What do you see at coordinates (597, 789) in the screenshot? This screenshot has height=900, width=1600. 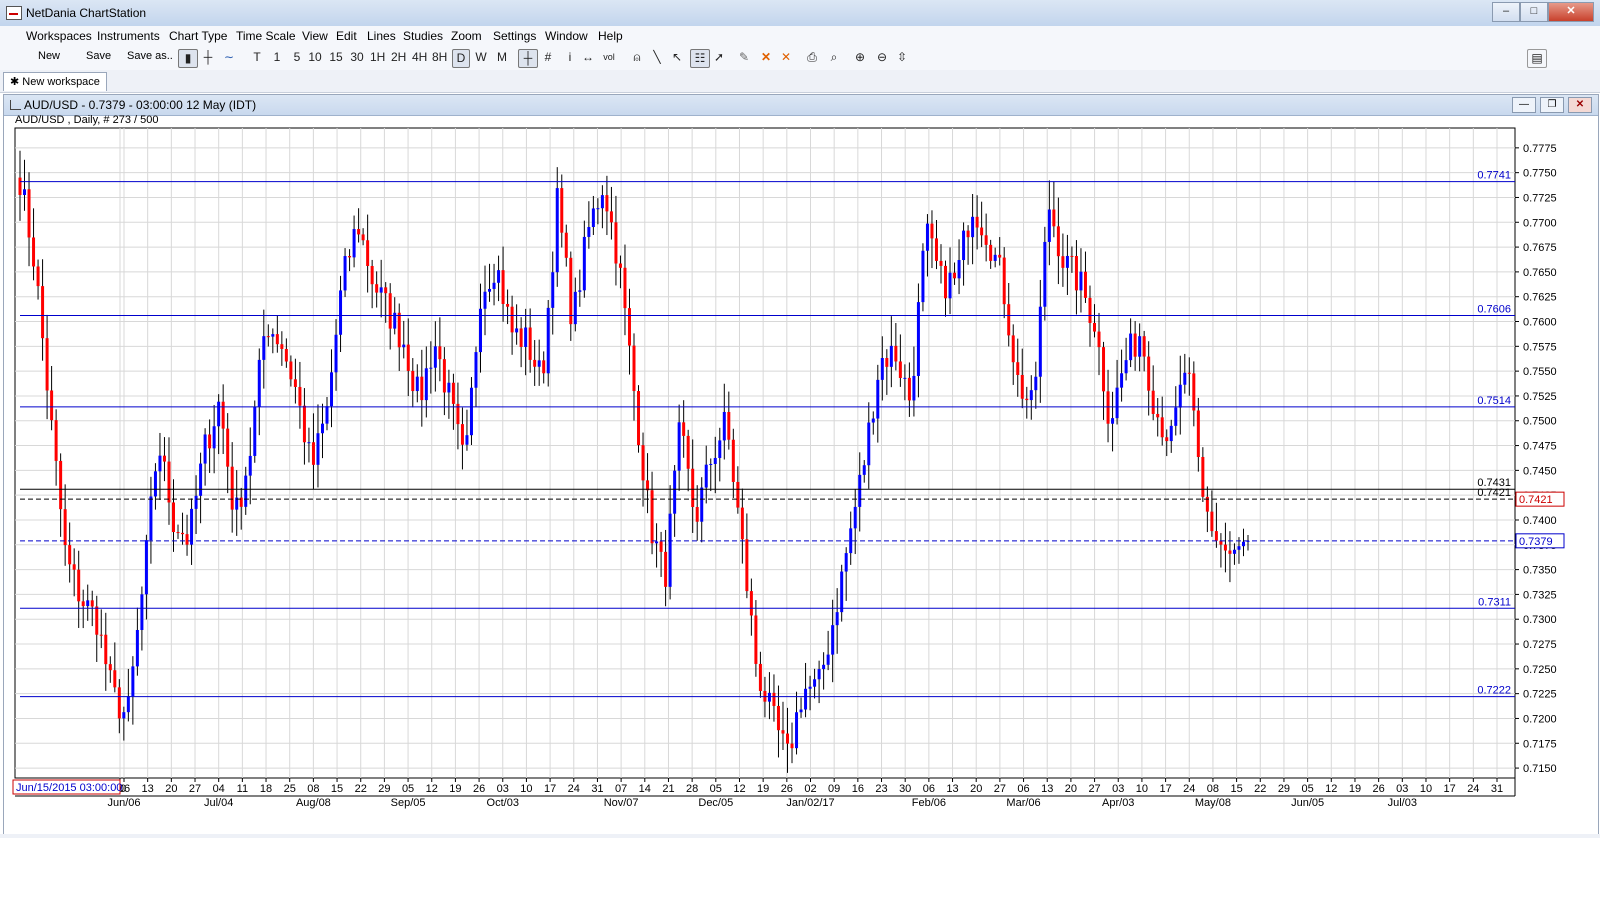 I see `x-tick-label: 31` at bounding box center [597, 789].